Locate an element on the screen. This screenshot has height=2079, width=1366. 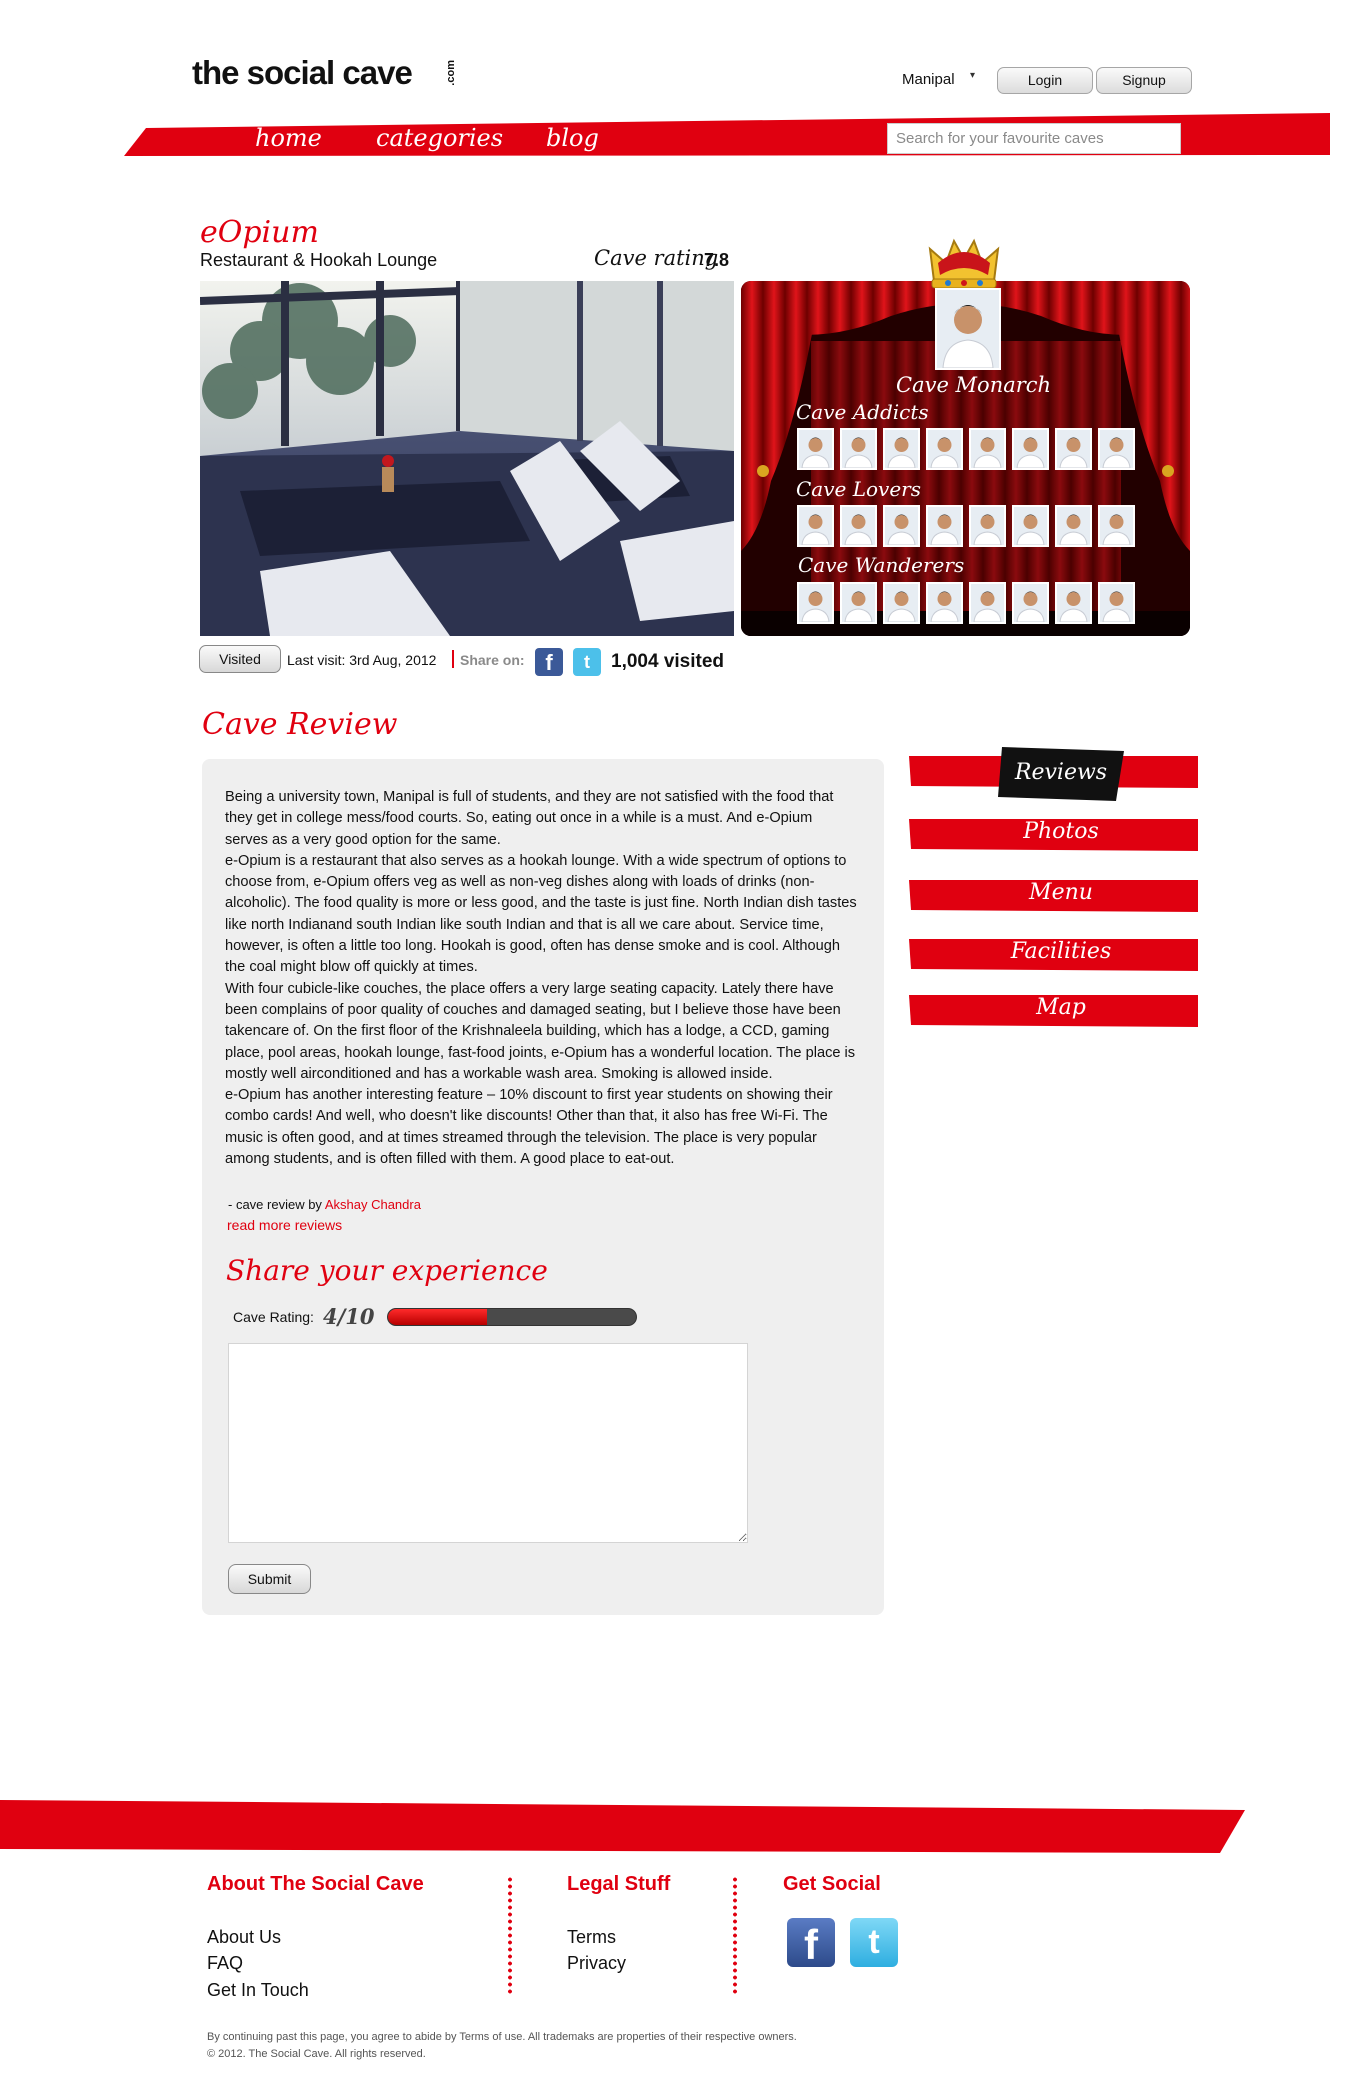
footer-privacy-link: Privacy is located at coordinates (596, 1963).